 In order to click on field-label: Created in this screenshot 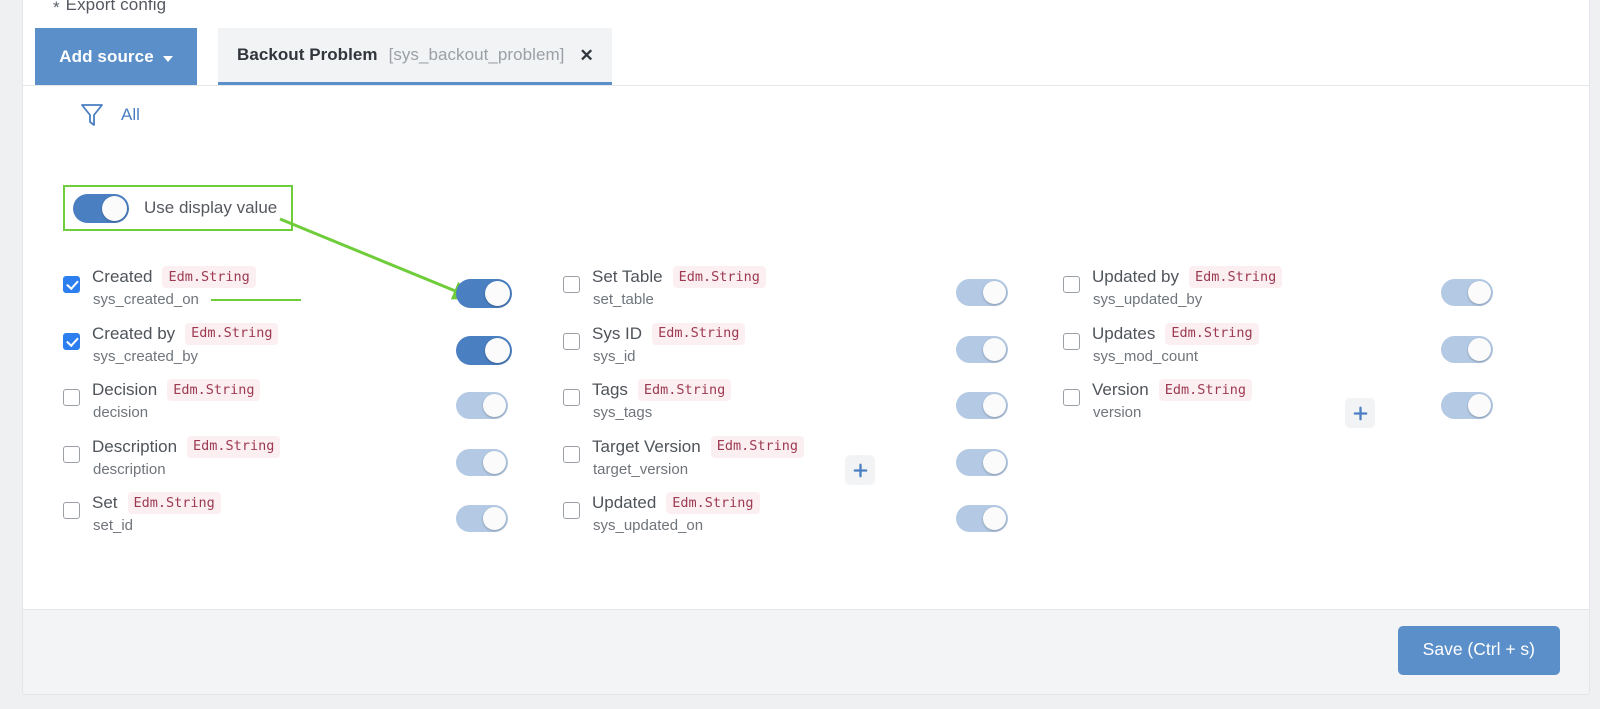, I will do `click(122, 276)`.